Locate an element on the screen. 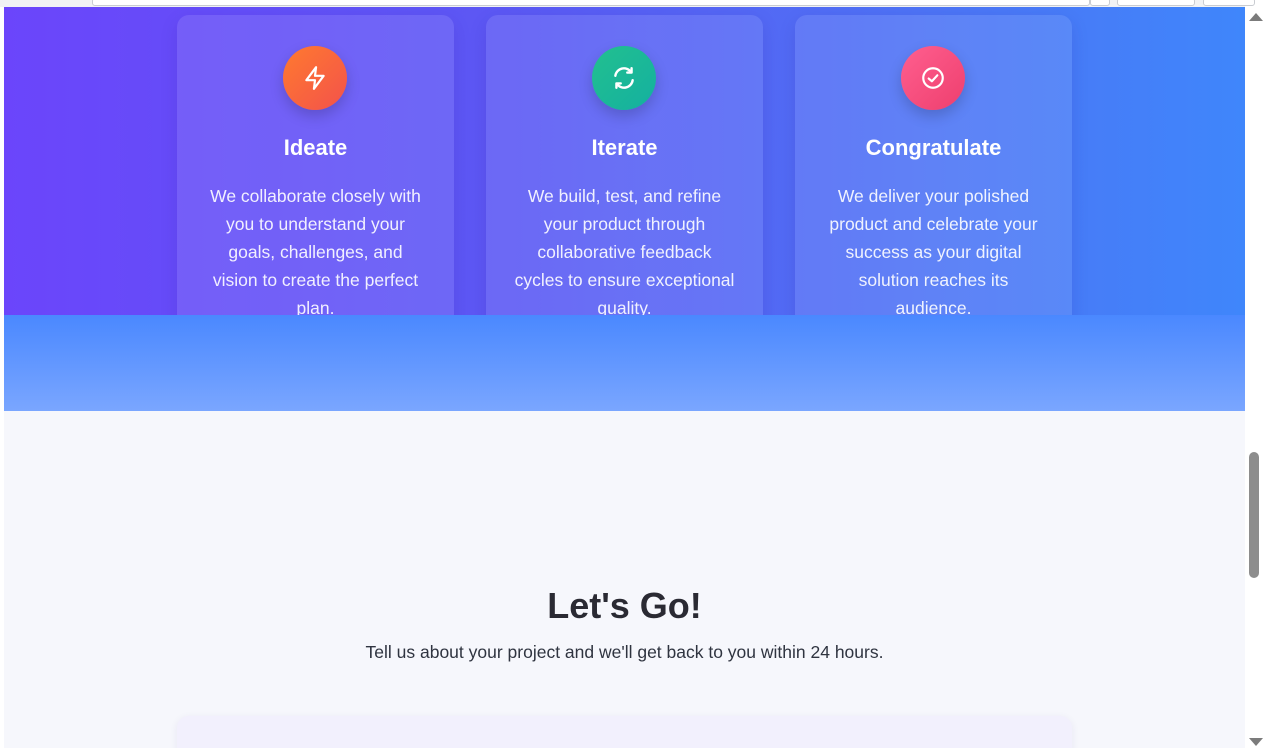 This screenshot has height=748, width=1267. refresh-icon is located at coordinates (624, 78).